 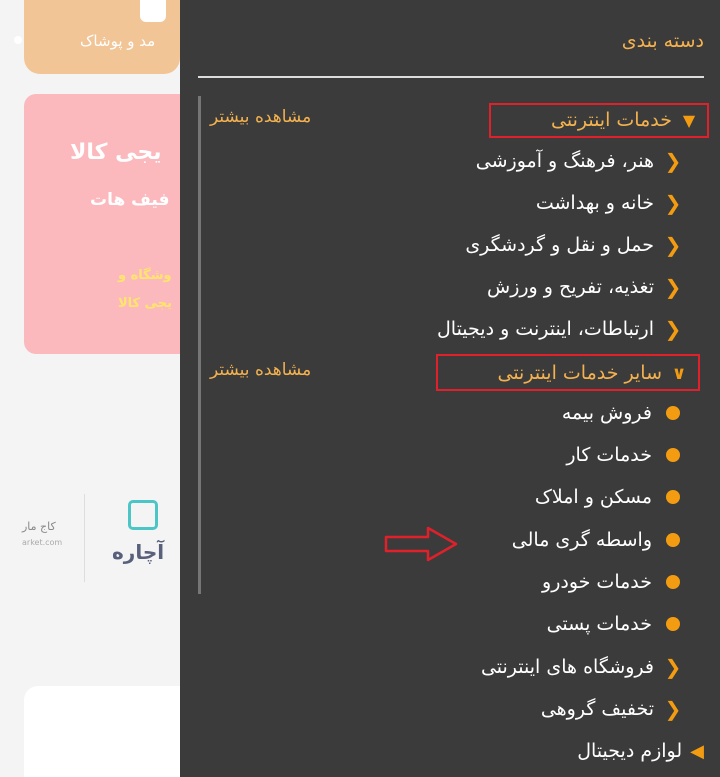 What do you see at coordinates (143, 515) in the screenshot?
I see `partner-logo-icon` at bounding box center [143, 515].